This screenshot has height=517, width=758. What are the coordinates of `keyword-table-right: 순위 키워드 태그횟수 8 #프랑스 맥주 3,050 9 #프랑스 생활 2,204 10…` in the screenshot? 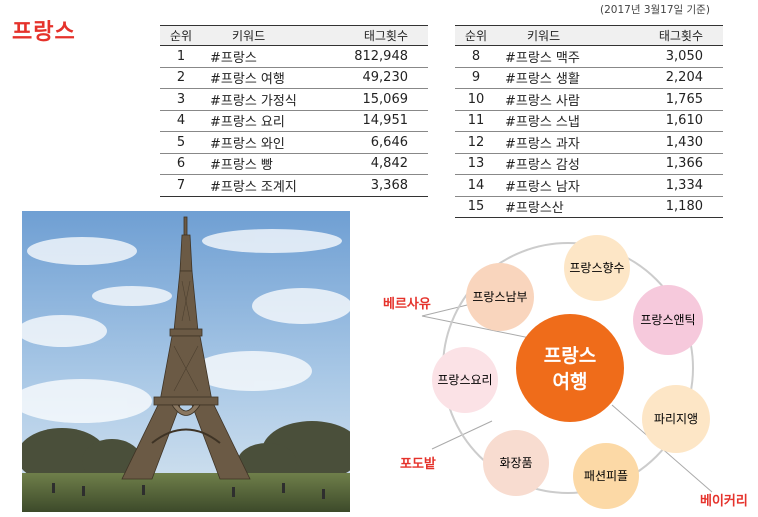 It's located at (589, 121).